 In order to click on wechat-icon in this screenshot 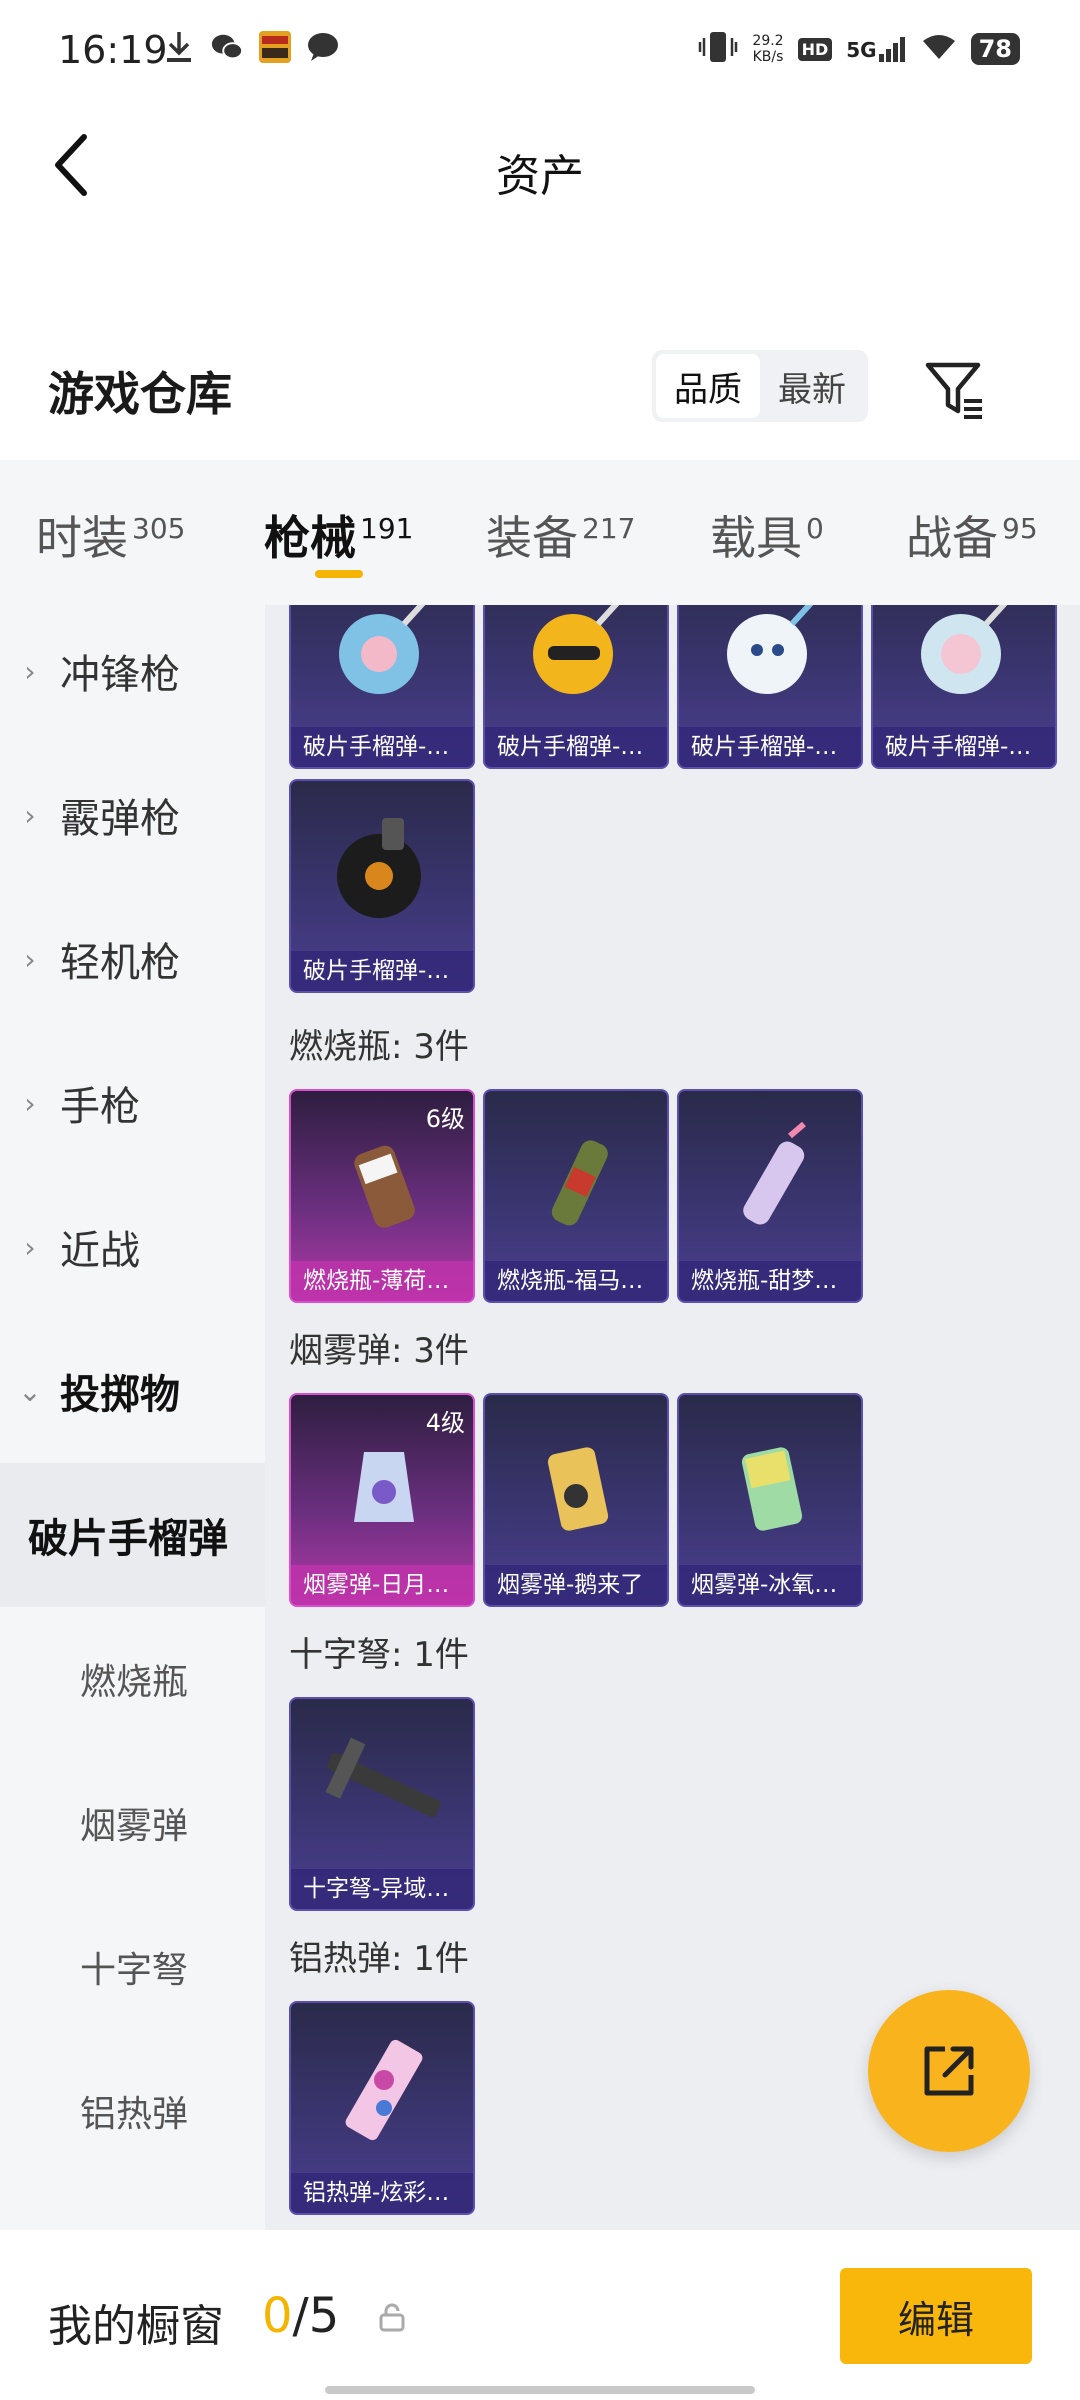, I will do `click(227, 47)`.